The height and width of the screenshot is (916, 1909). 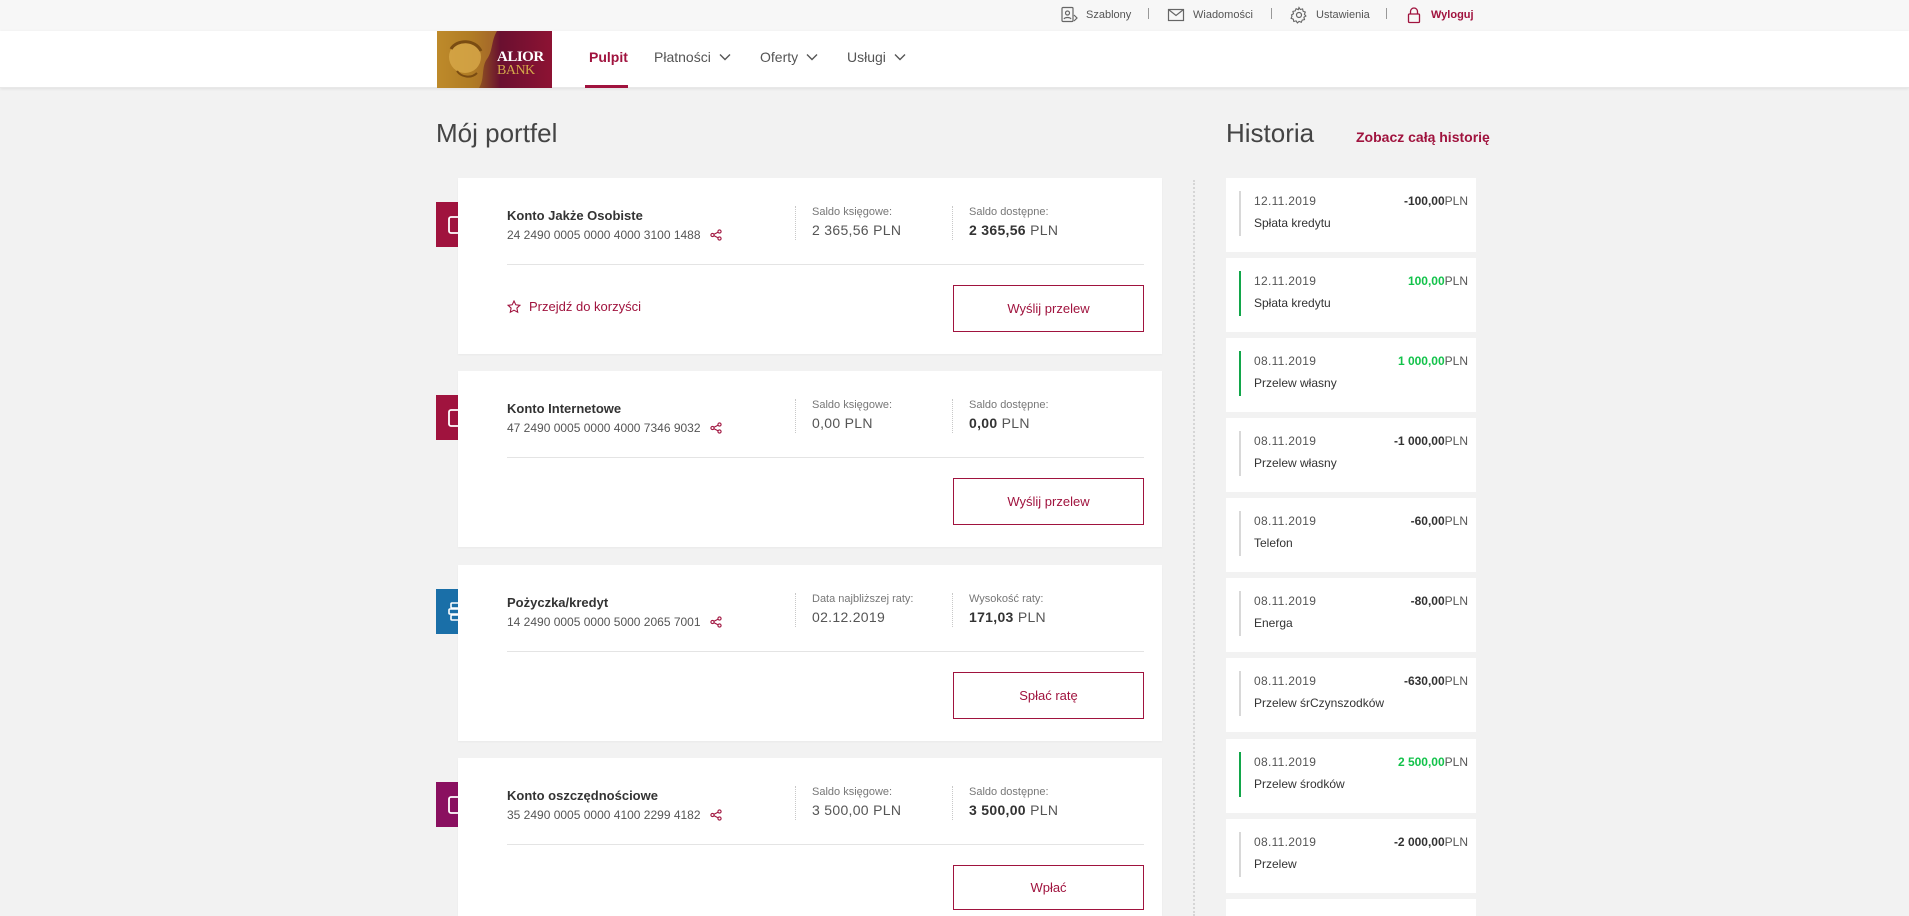 I want to click on book-balance-value: 0,00 PLN, so click(x=842, y=423).